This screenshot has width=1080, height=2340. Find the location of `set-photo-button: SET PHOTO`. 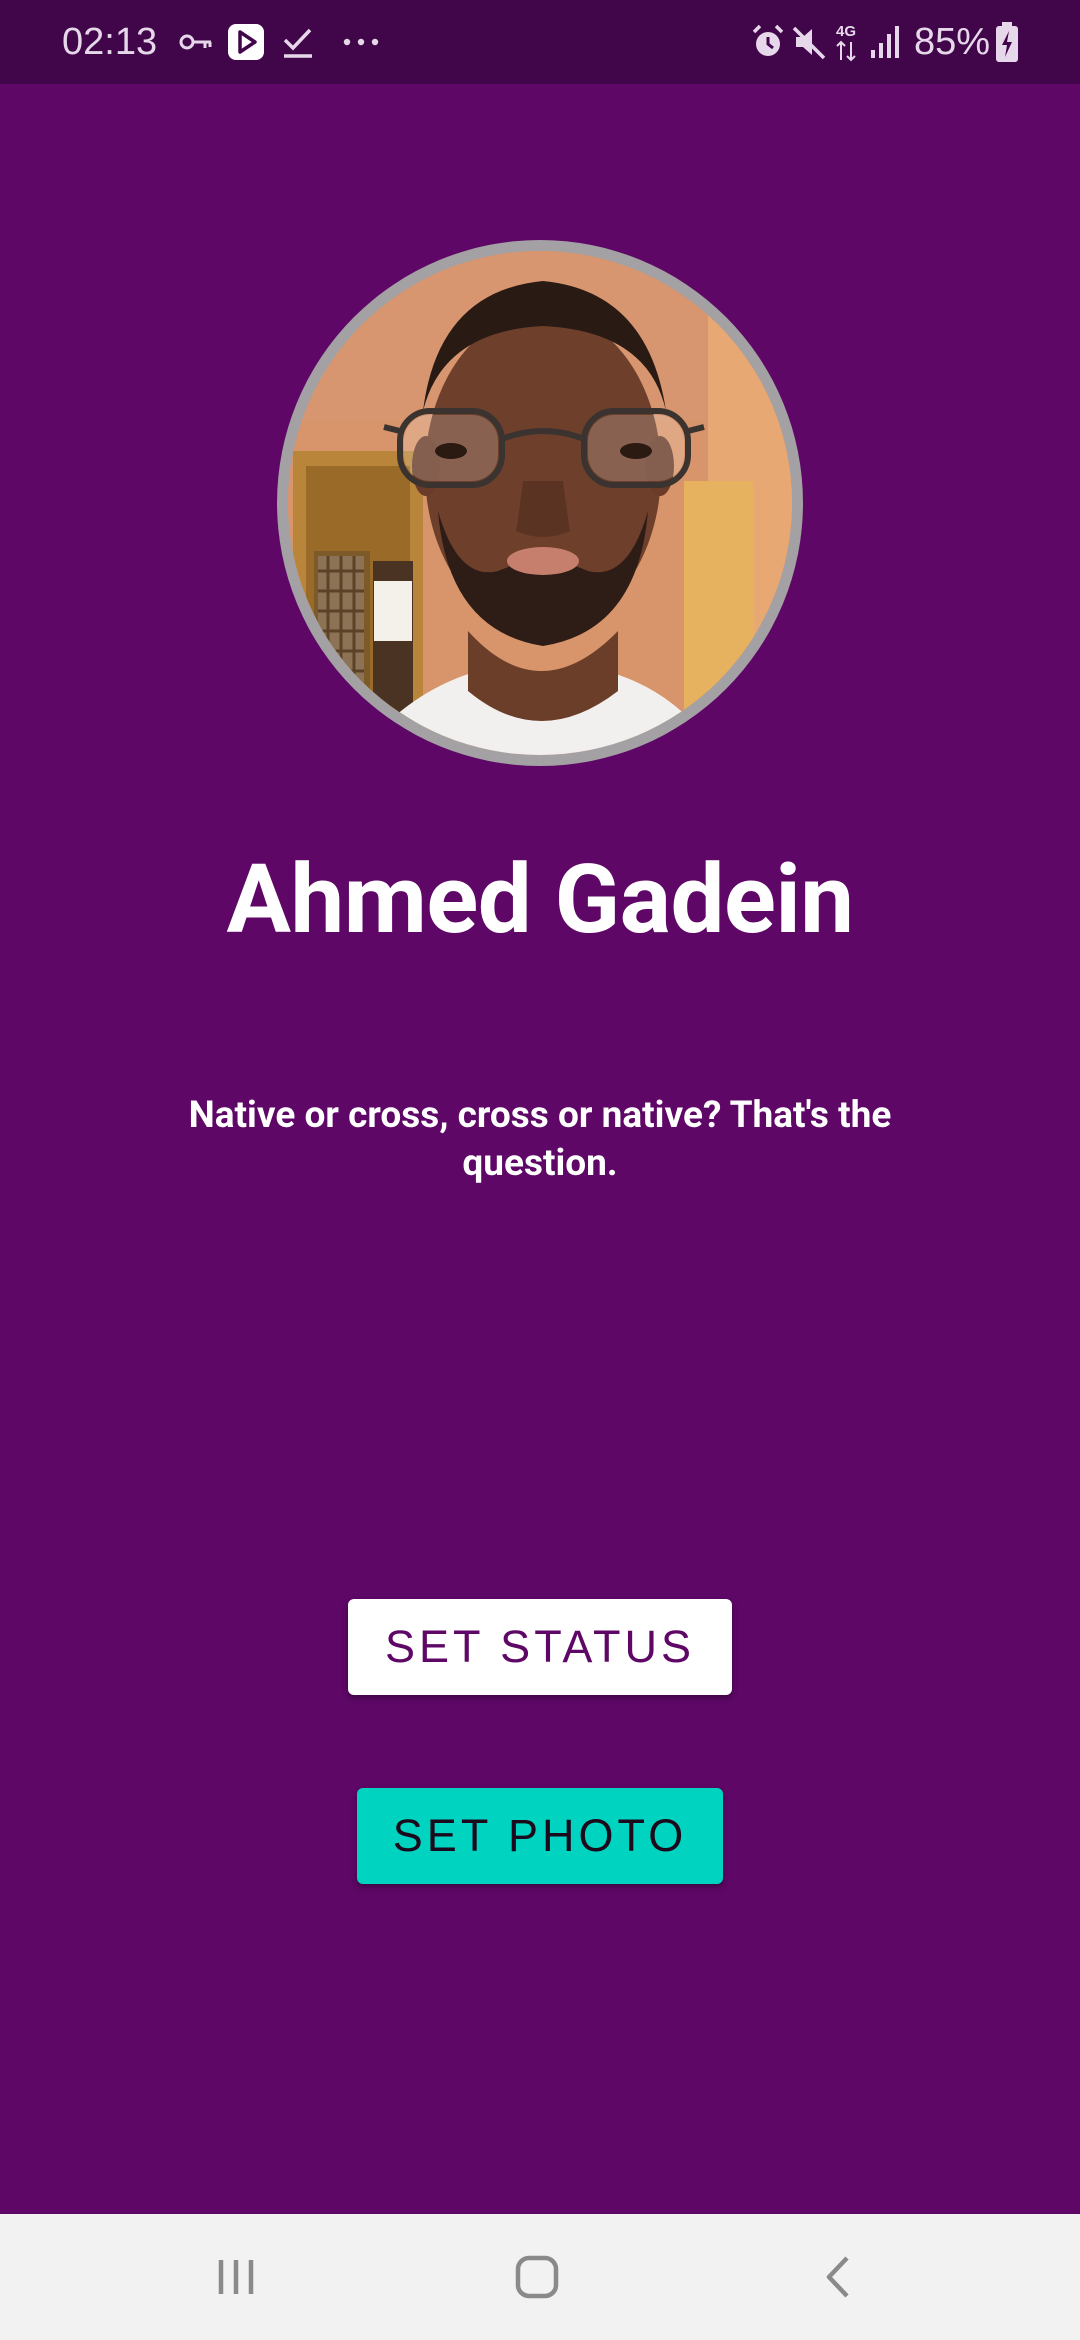

set-photo-button: SET PHOTO is located at coordinates (540, 1836).